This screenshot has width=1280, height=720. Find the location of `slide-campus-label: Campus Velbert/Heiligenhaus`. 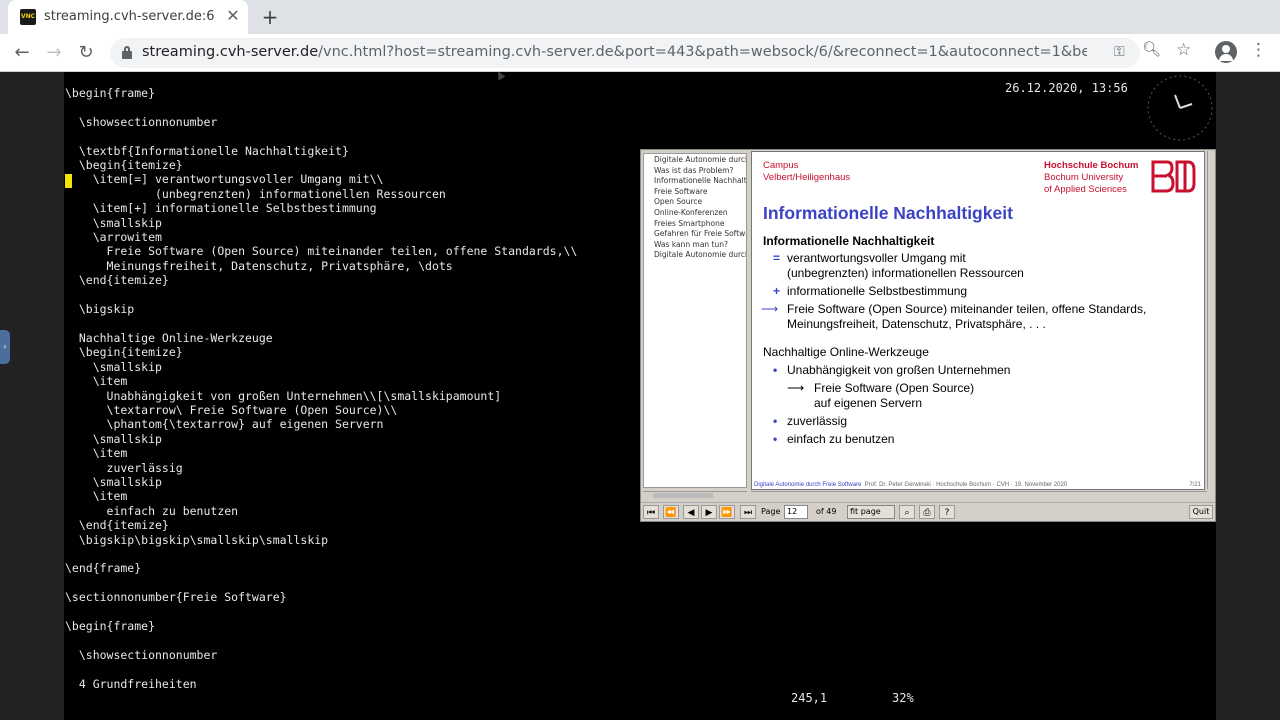

slide-campus-label: Campus Velbert/Heiligenhaus is located at coordinates (806, 172).